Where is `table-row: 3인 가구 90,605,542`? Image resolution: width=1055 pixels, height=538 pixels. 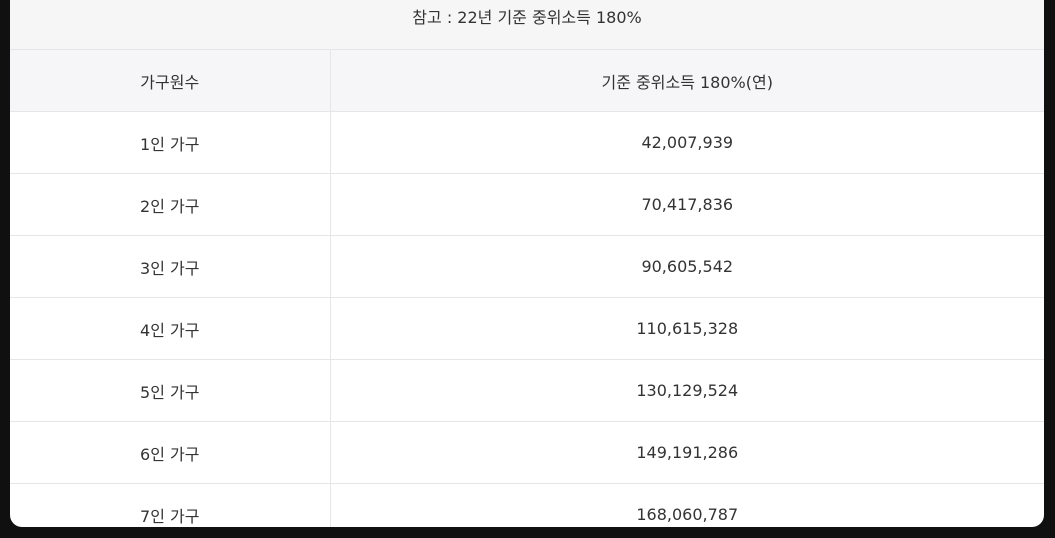 table-row: 3인 가구 90,605,542 is located at coordinates (527, 266).